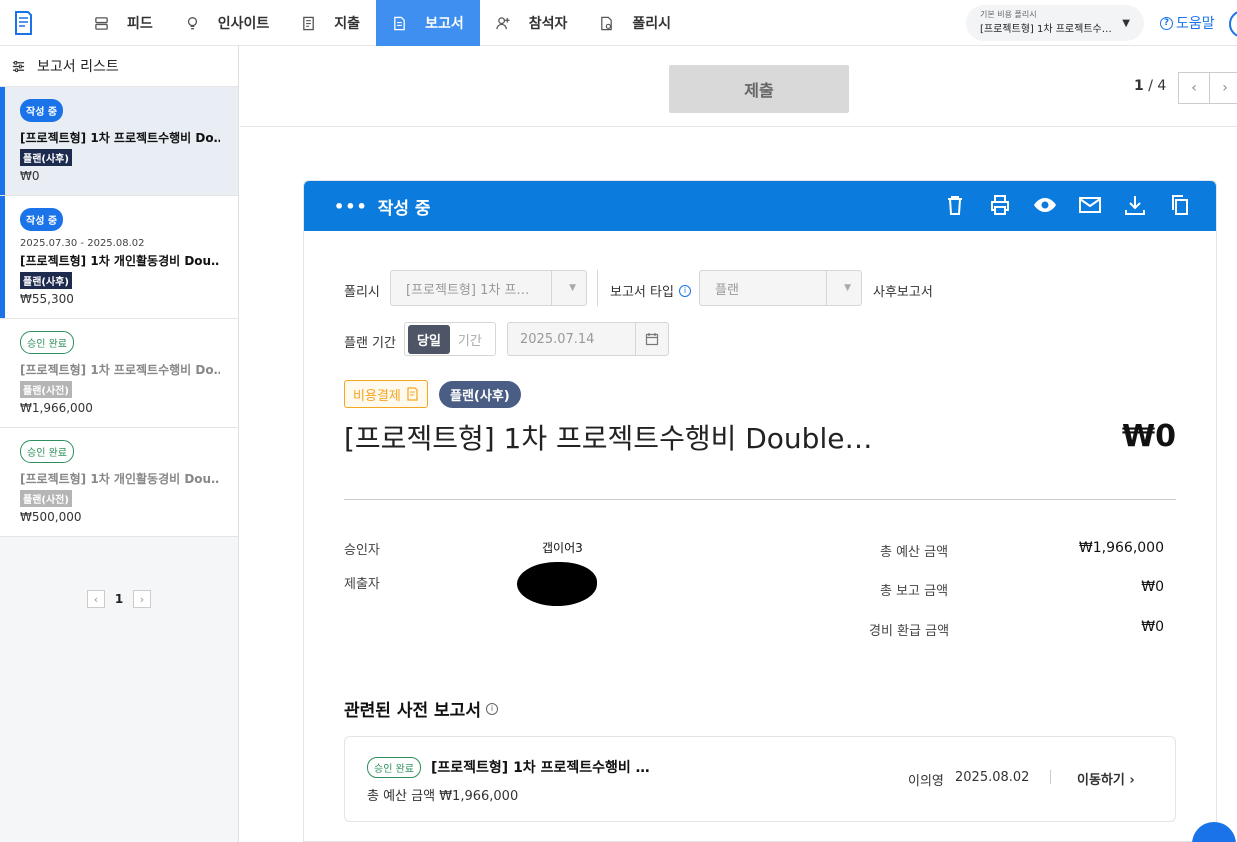 This screenshot has height=842, width=1237. What do you see at coordinates (46, 280) in the screenshot?
I see `plan-tag: 플랜(사후)` at bounding box center [46, 280].